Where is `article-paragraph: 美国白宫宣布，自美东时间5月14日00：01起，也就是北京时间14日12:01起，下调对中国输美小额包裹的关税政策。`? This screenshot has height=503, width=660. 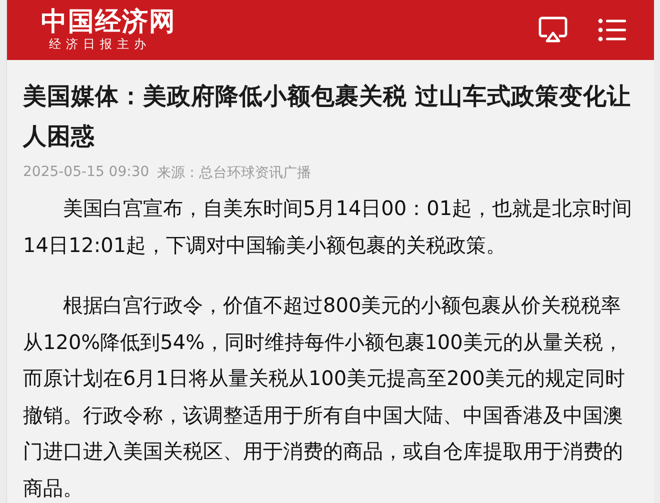
article-paragraph: 美国白宫宣布，自美东时间5月14日00：01起，也就是北京时间14日12:01起，下调对中国输美小额包裹的关税政策。 is located at coordinates (328, 226).